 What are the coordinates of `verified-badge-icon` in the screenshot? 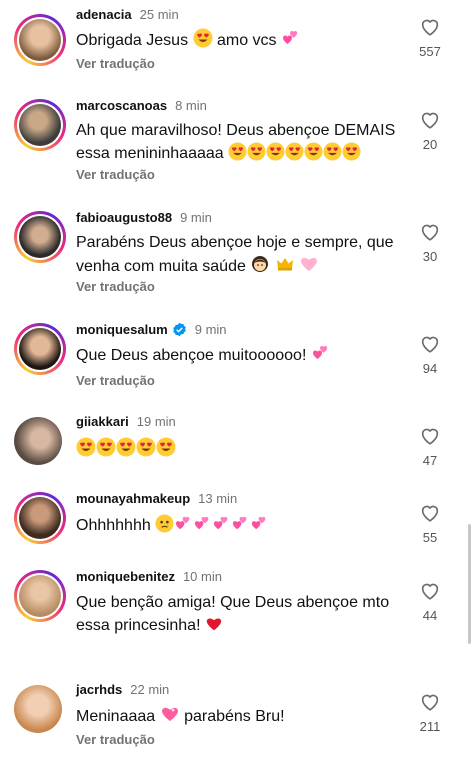 It's located at (179, 329).